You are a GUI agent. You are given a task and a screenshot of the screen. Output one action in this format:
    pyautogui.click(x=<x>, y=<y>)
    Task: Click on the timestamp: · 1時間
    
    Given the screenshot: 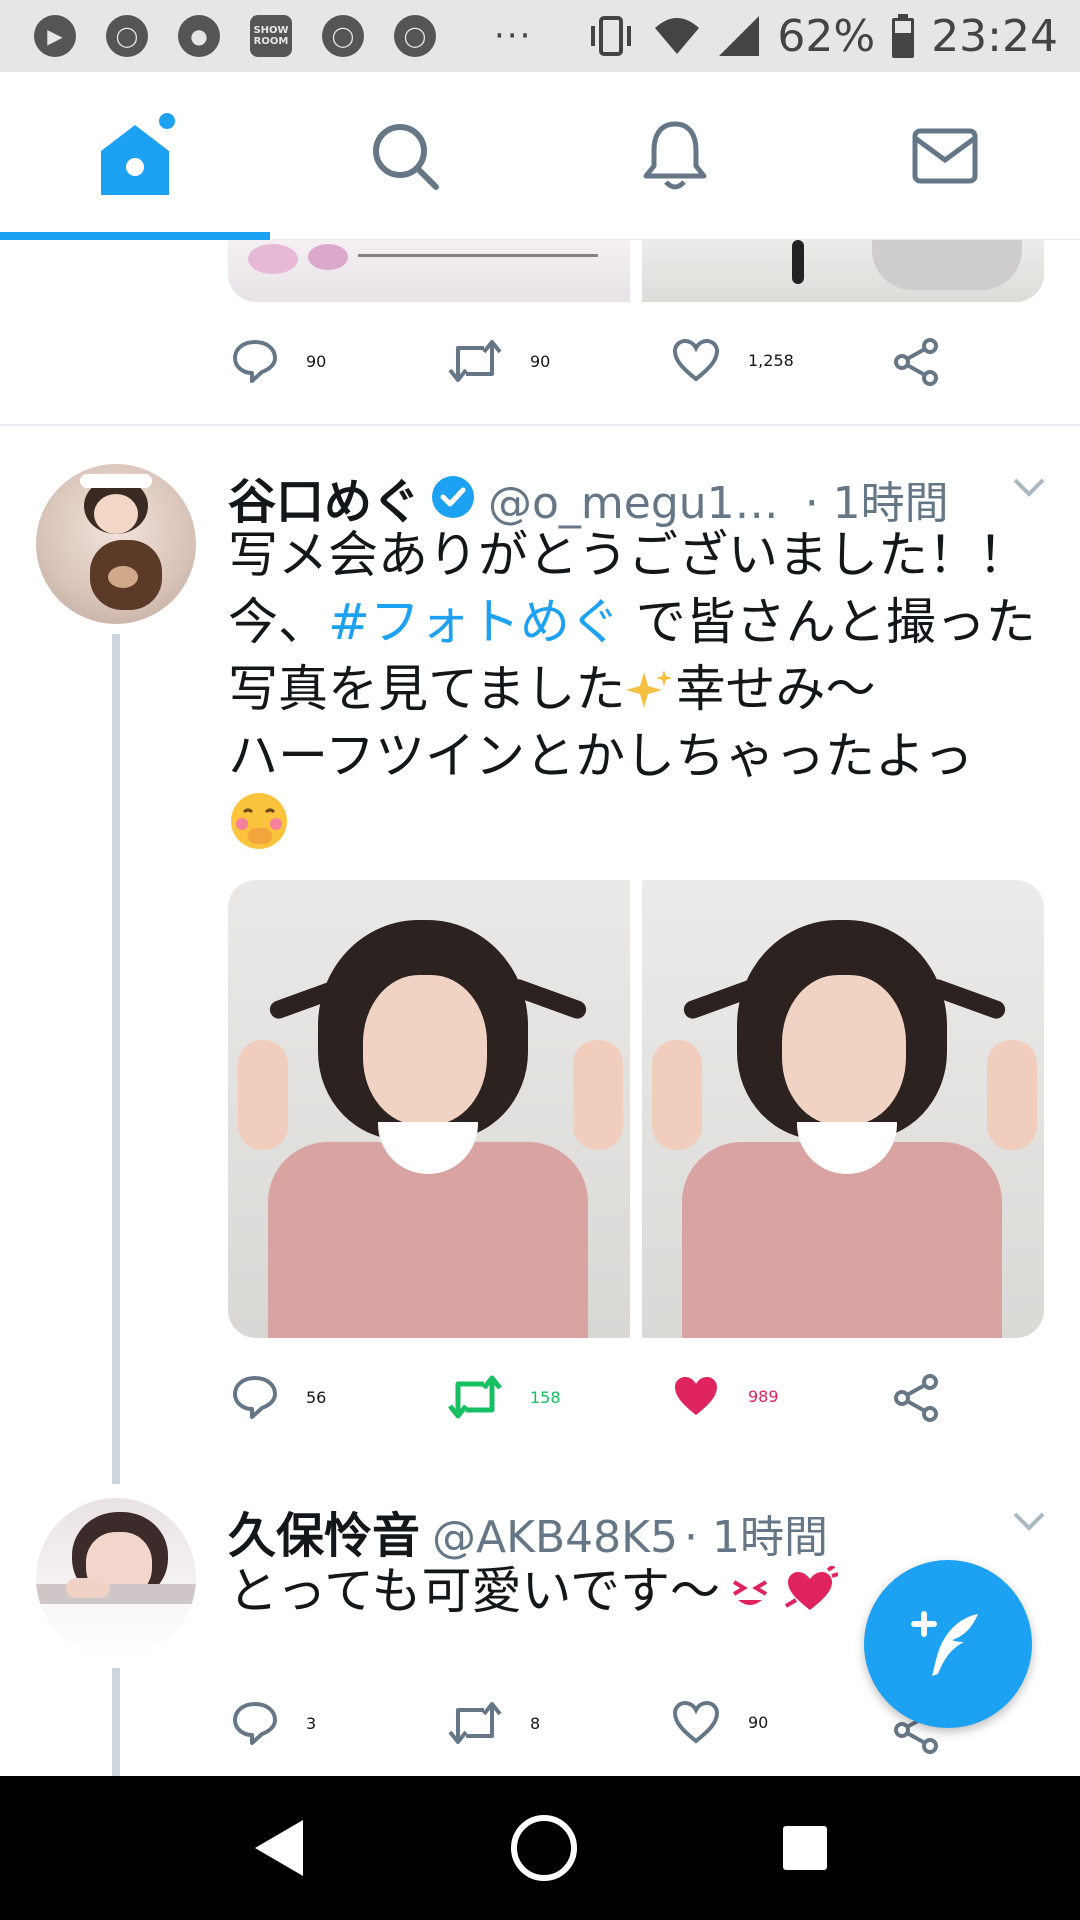 What is the action you would take?
    pyautogui.click(x=756, y=1533)
    